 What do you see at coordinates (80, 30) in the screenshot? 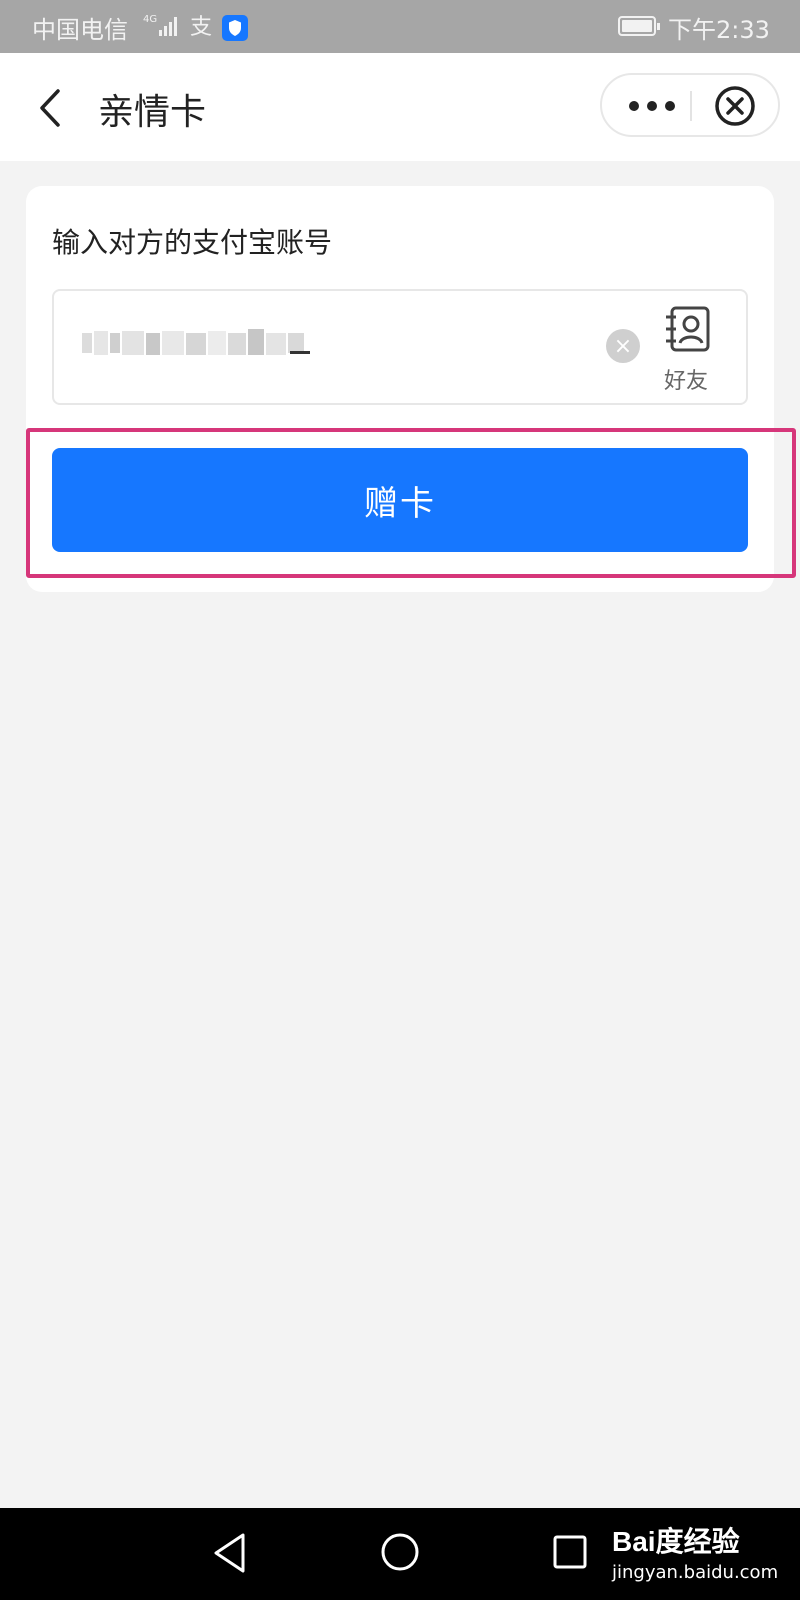
I see `carrier-label: 中国电信` at bounding box center [80, 30].